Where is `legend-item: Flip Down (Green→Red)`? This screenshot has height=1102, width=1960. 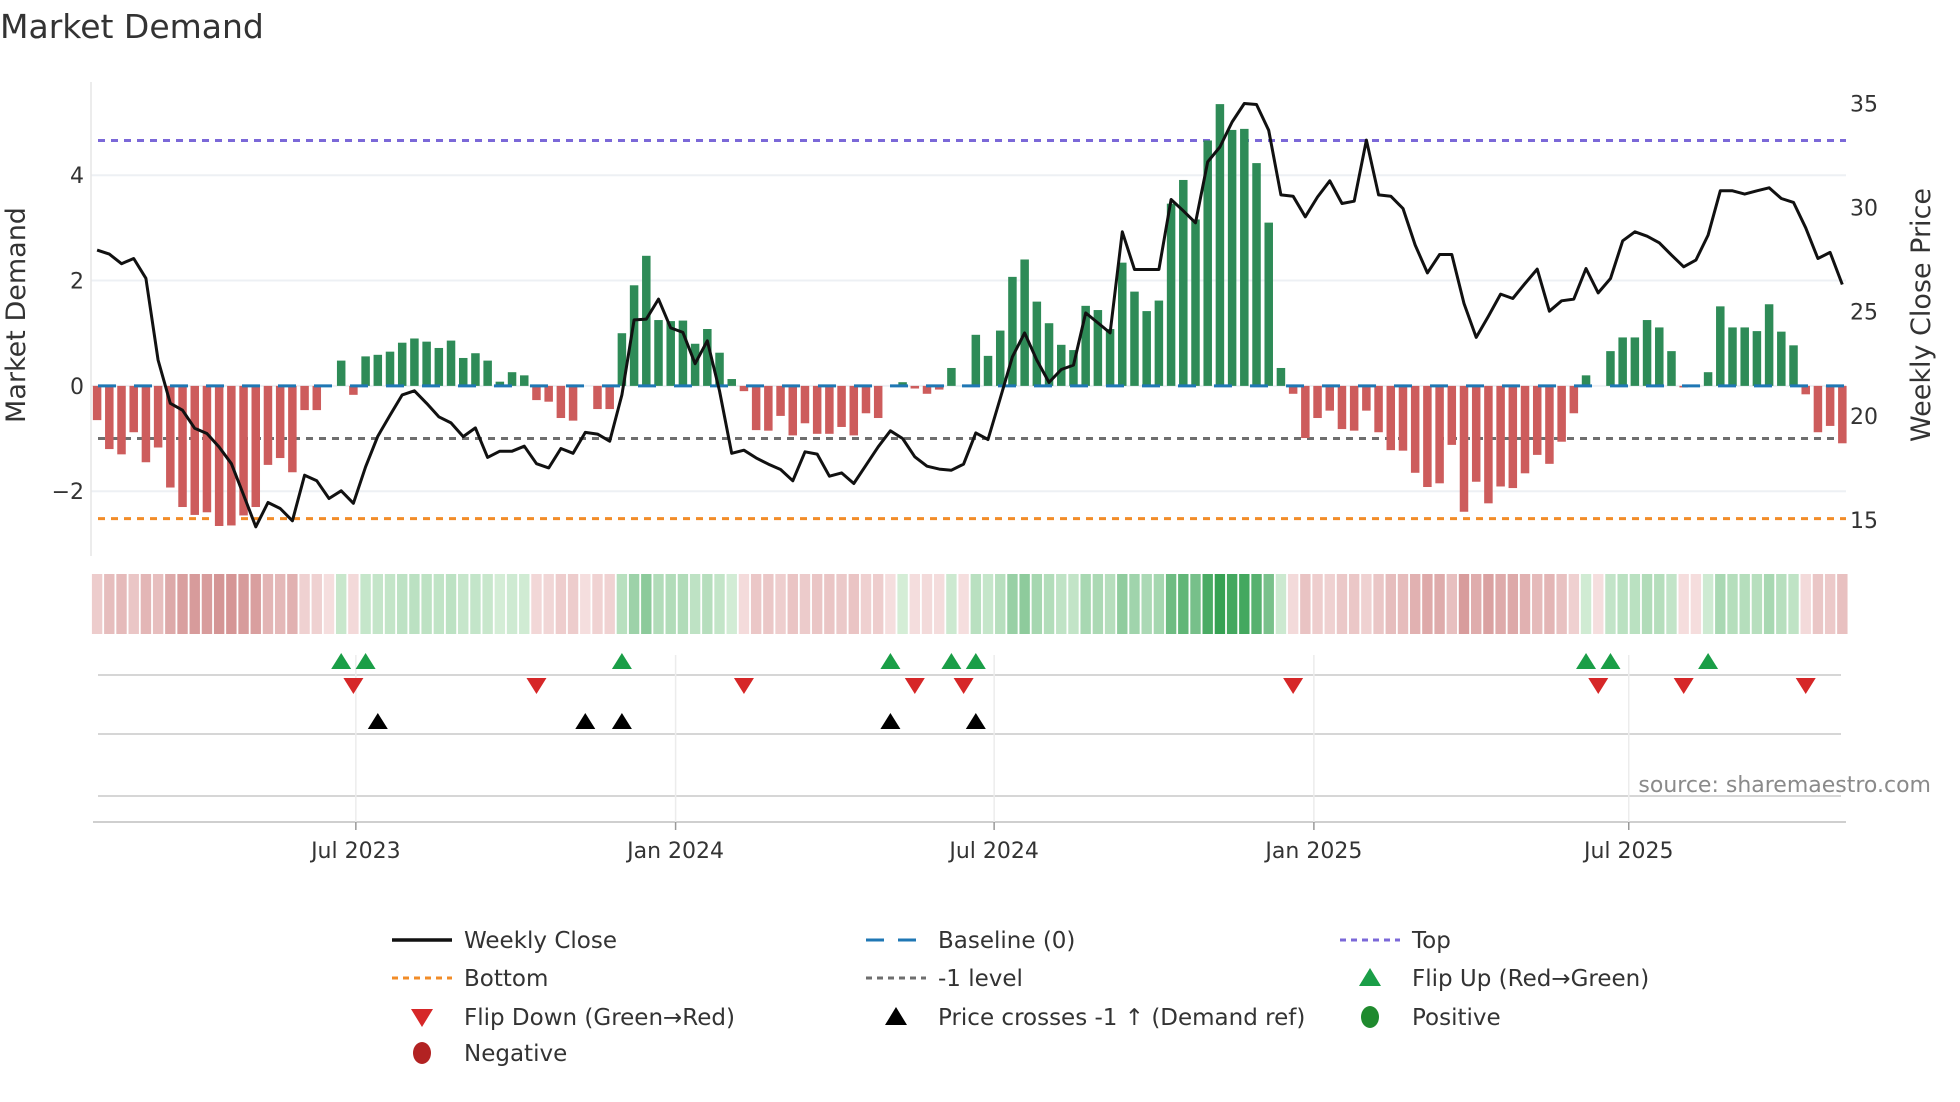 legend-item: Flip Down (Green→Red) is located at coordinates (573, 1018).